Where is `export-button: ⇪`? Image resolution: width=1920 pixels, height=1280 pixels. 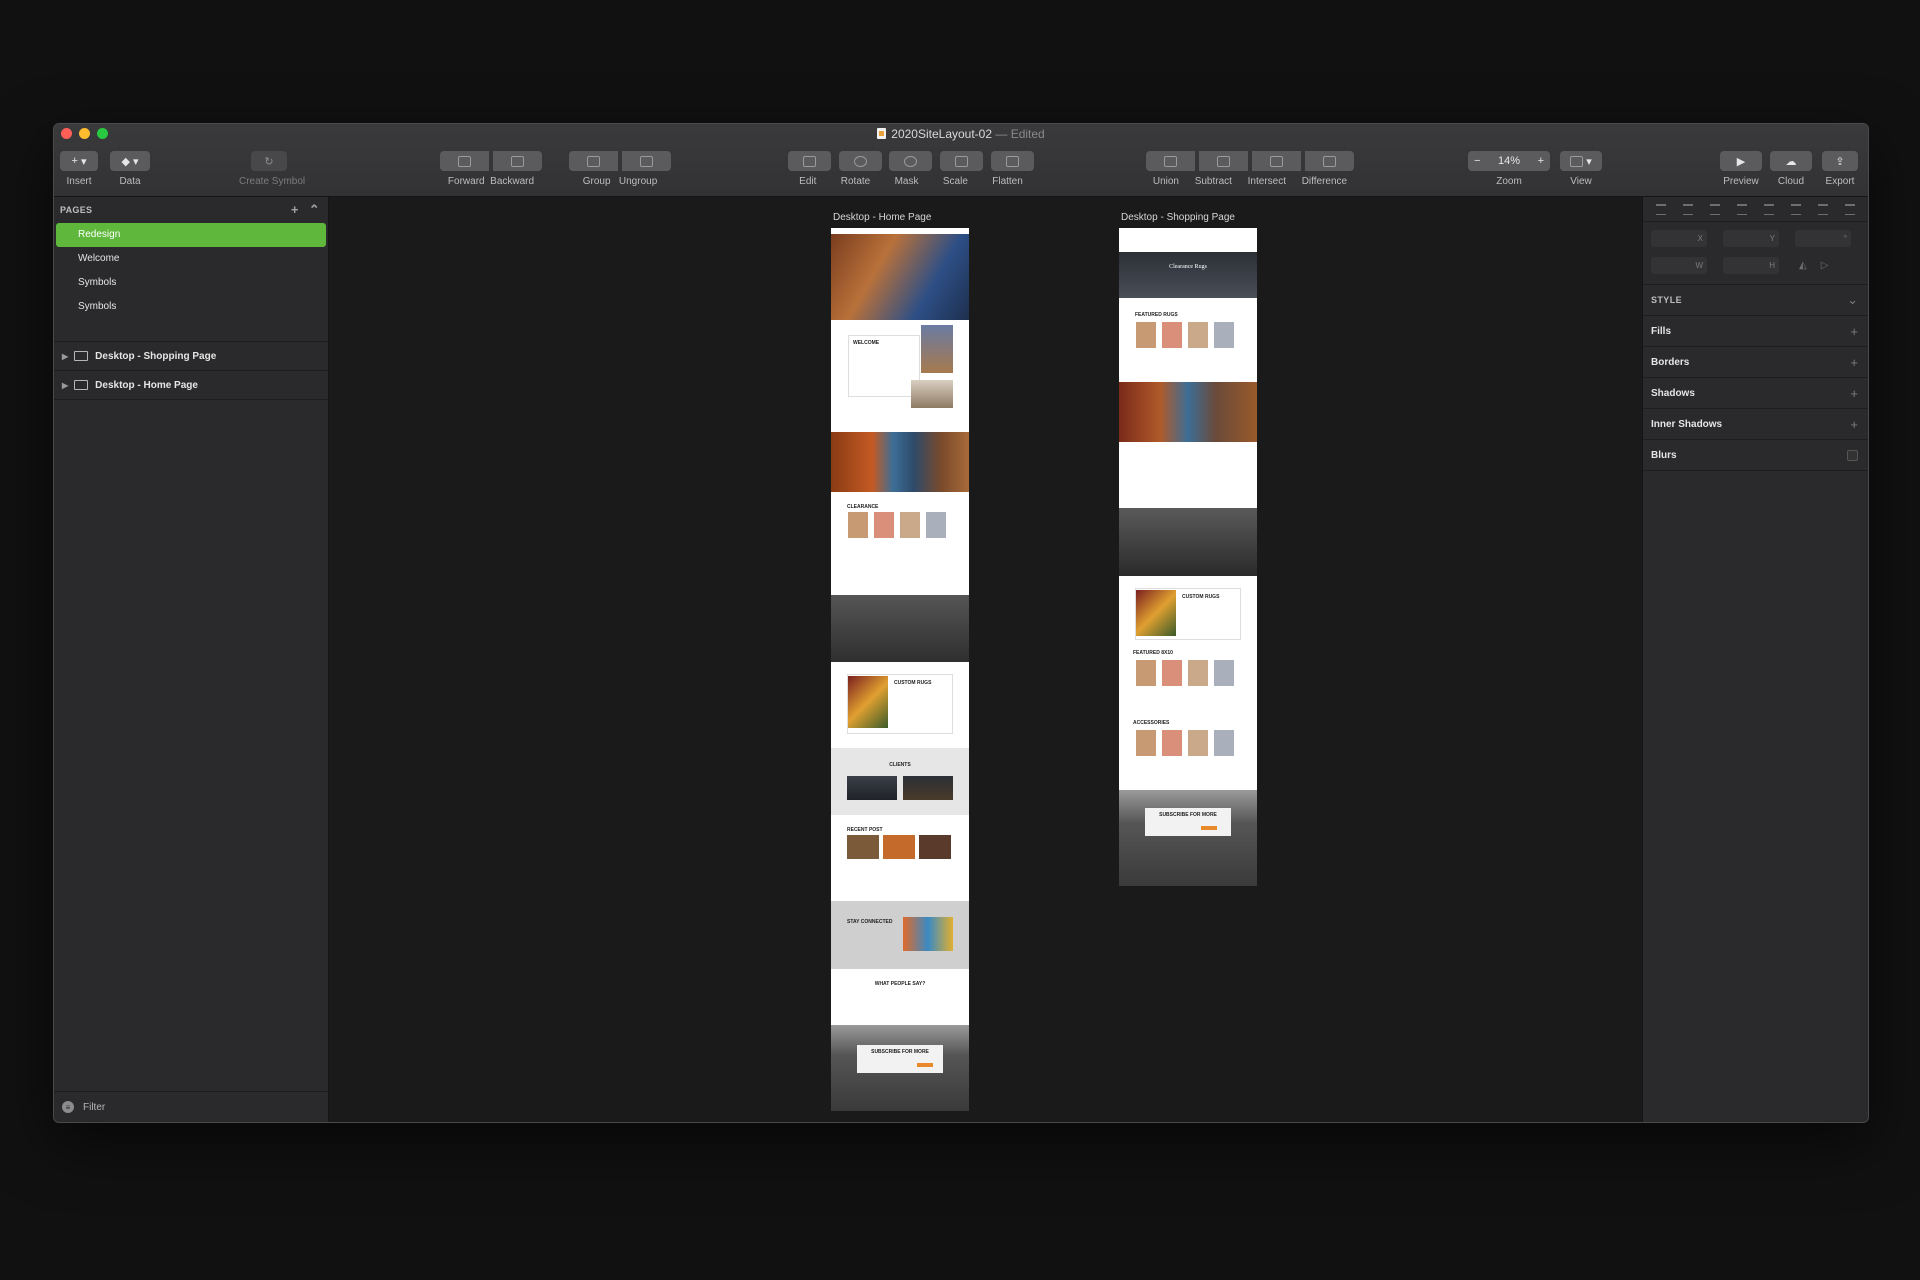
export-button: ⇪ is located at coordinates (1840, 161).